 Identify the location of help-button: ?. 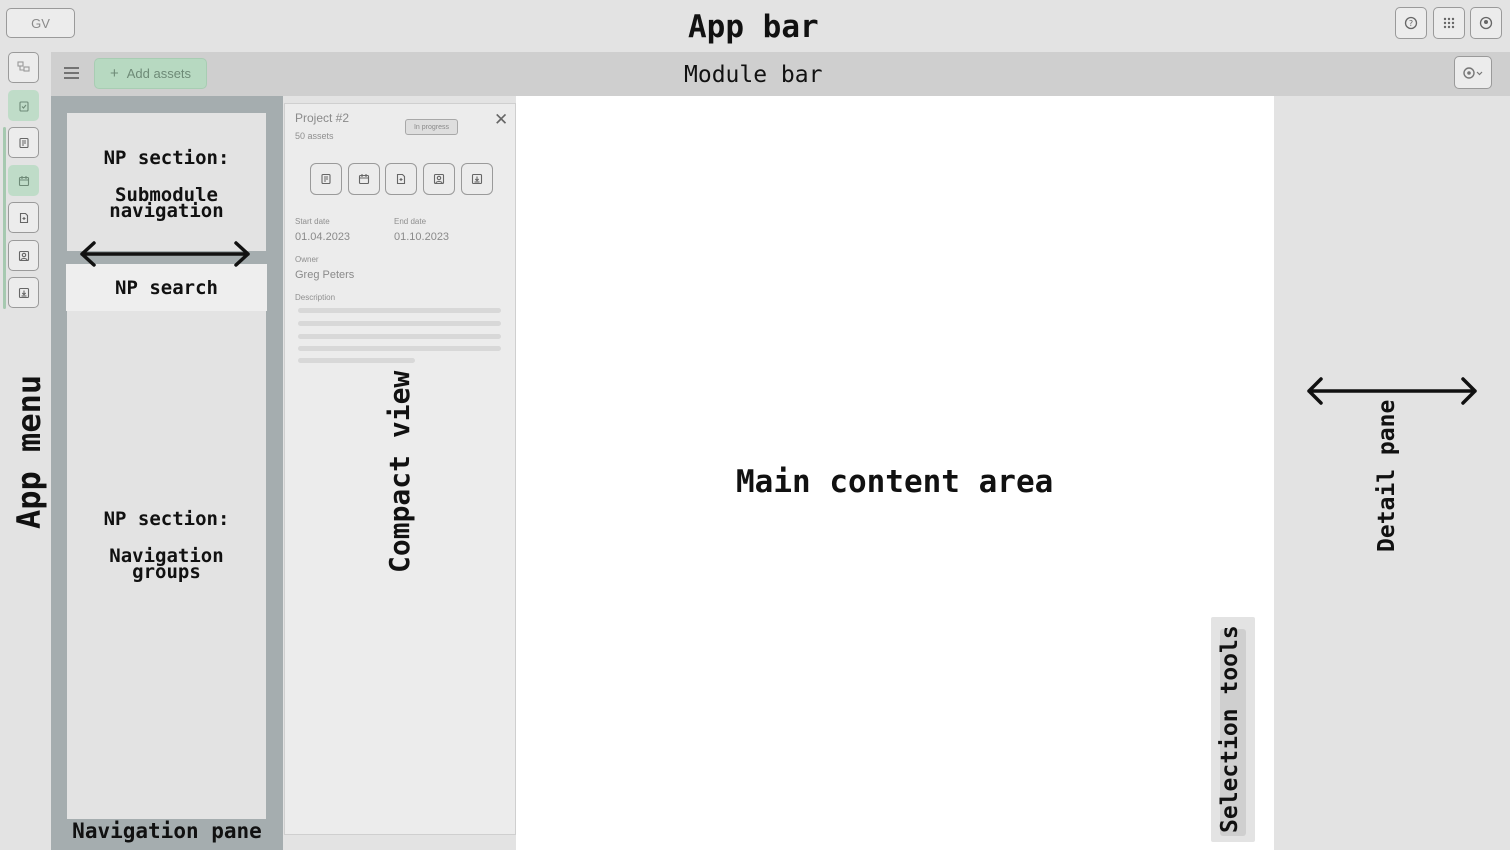
(1411, 23).